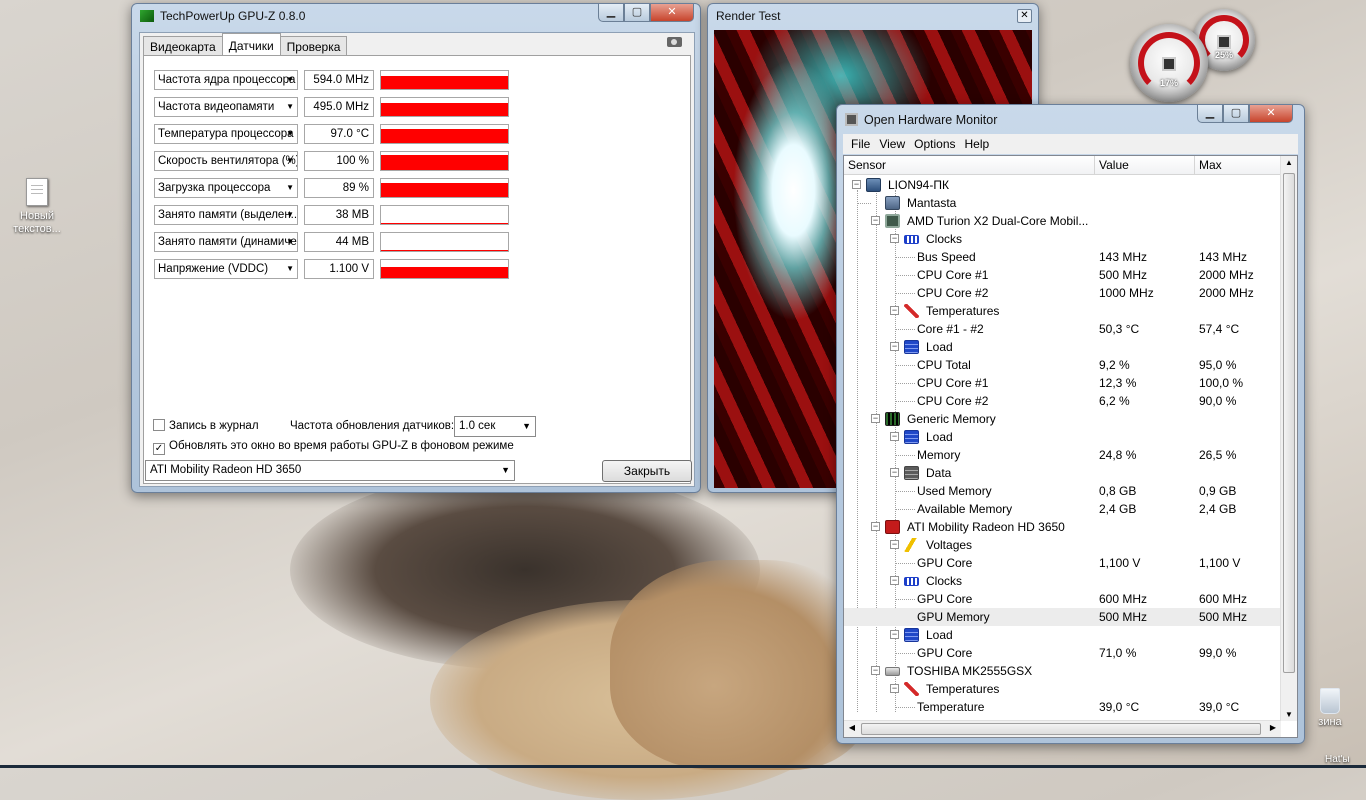  Describe the element at coordinates (1062, 473) in the screenshot. I see `tree-node: − Data` at that location.